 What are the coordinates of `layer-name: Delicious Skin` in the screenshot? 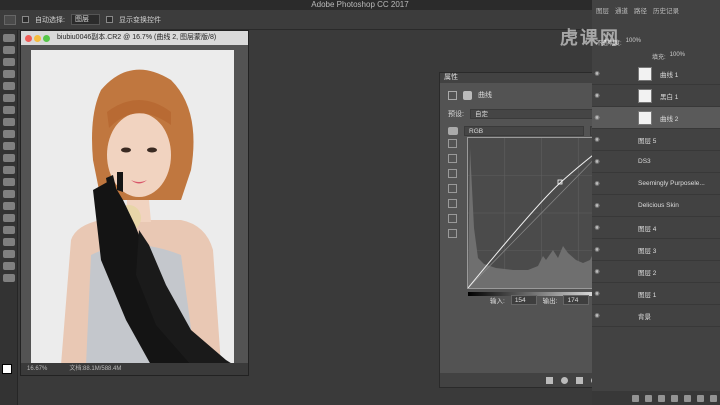 It's located at (658, 205).